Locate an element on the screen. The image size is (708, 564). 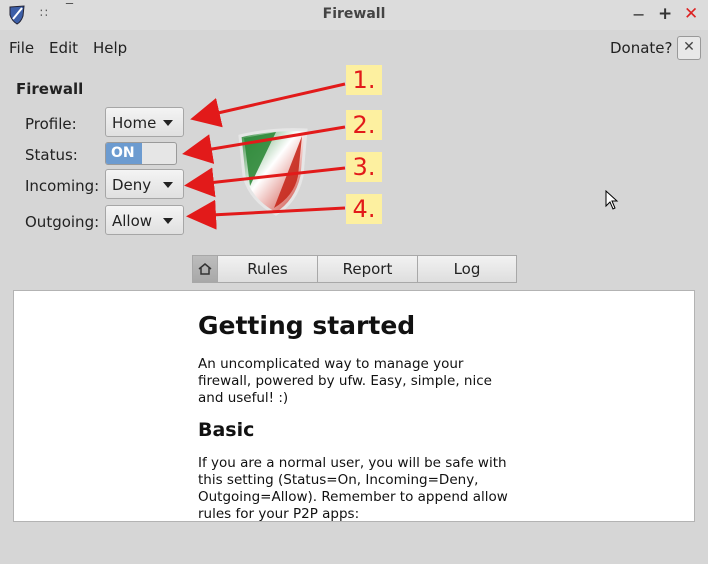
home-icon is located at coordinates (205, 269).